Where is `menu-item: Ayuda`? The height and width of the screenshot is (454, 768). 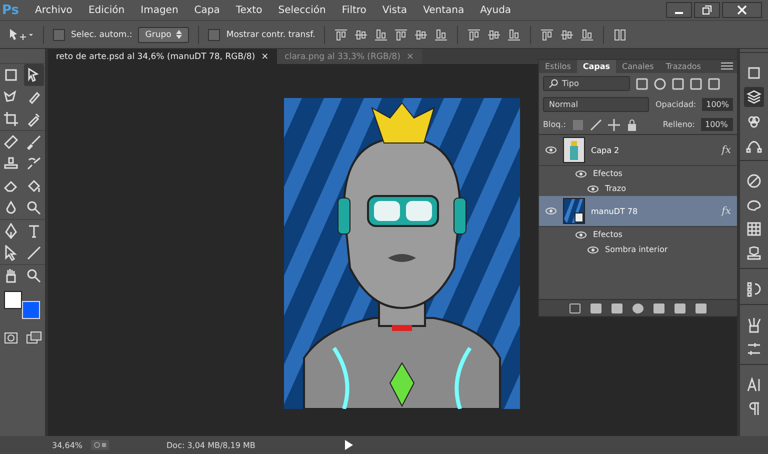 menu-item: Ayuda is located at coordinates (496, 10).